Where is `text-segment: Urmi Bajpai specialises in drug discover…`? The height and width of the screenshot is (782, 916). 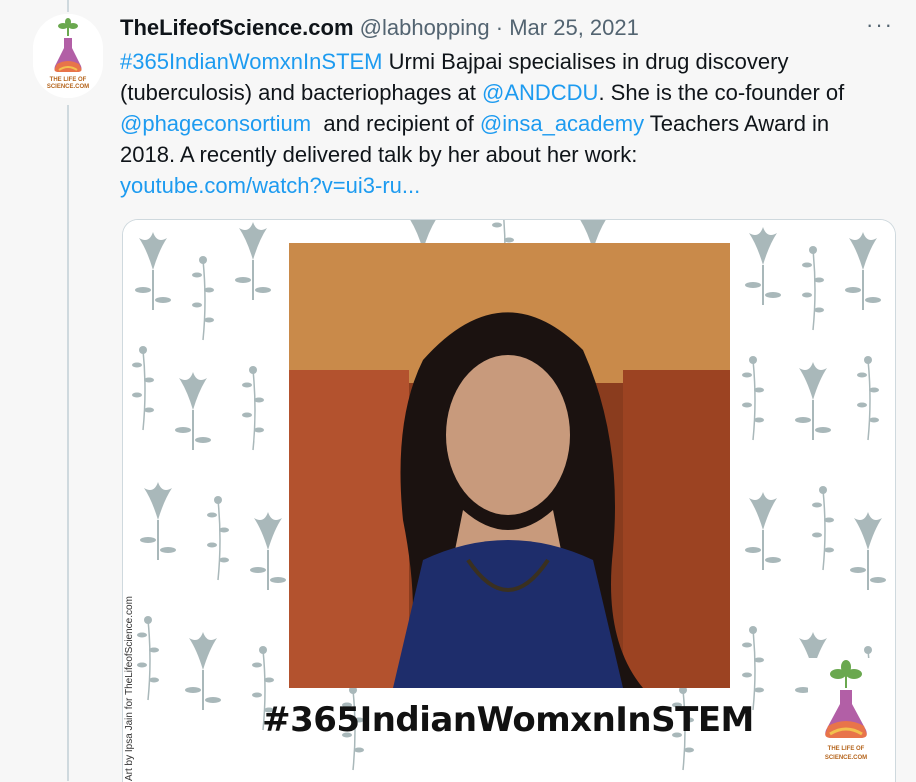
text-segment: Urmi Bajpai specialises in drug discover… is located at coordinates (585, 61).